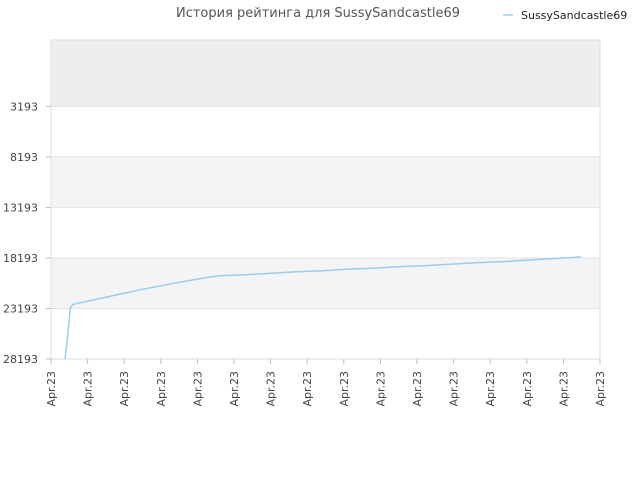 The image size is (640, 480). I want to click on y-tick-label: 28193, so click(20, 359).